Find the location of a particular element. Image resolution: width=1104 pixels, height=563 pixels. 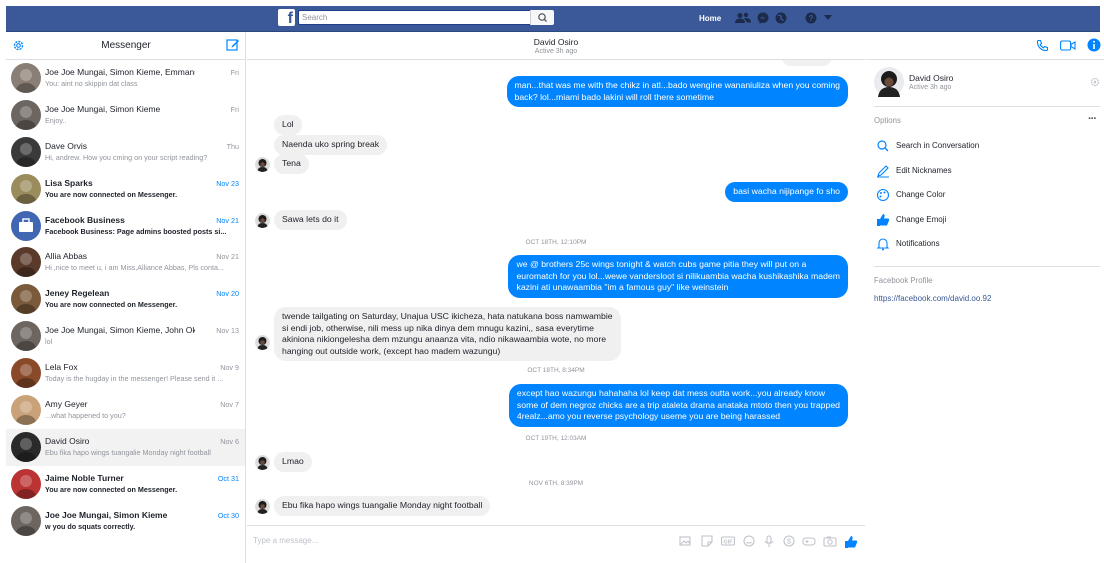

conversation-snippet: Enjoy.. is located at coordinates (56, 120).